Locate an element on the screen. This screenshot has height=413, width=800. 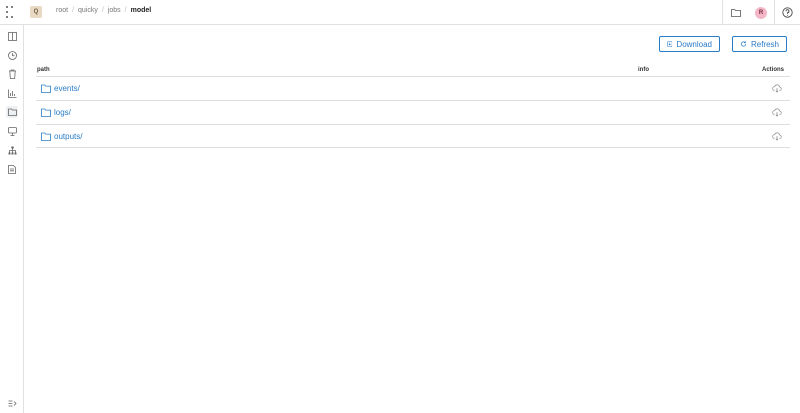
breadcrumb: root / quicky / jobs / model is located at coordinates (103, 10).